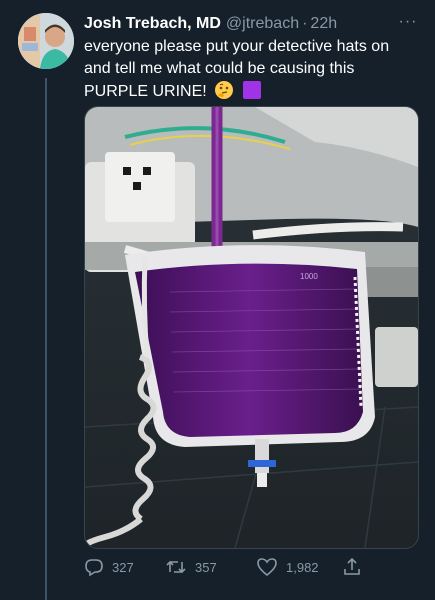  Describe the element at coordinates (123, 567) in the screenshot. I see `reply-count: 327` at that location.